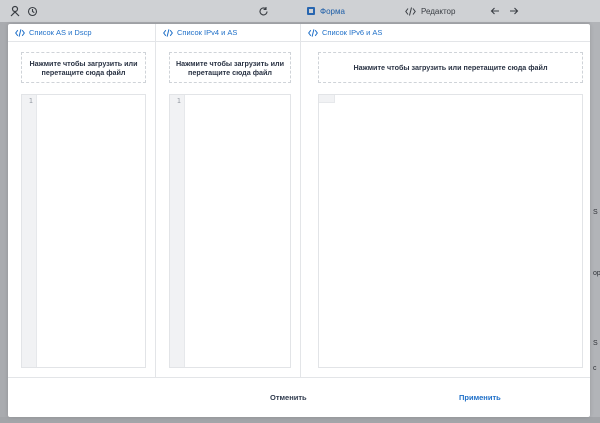  What do you see at coordinates (15, 11) in the screenshot?
I see `network-icon` at bounding box center [15, 11].